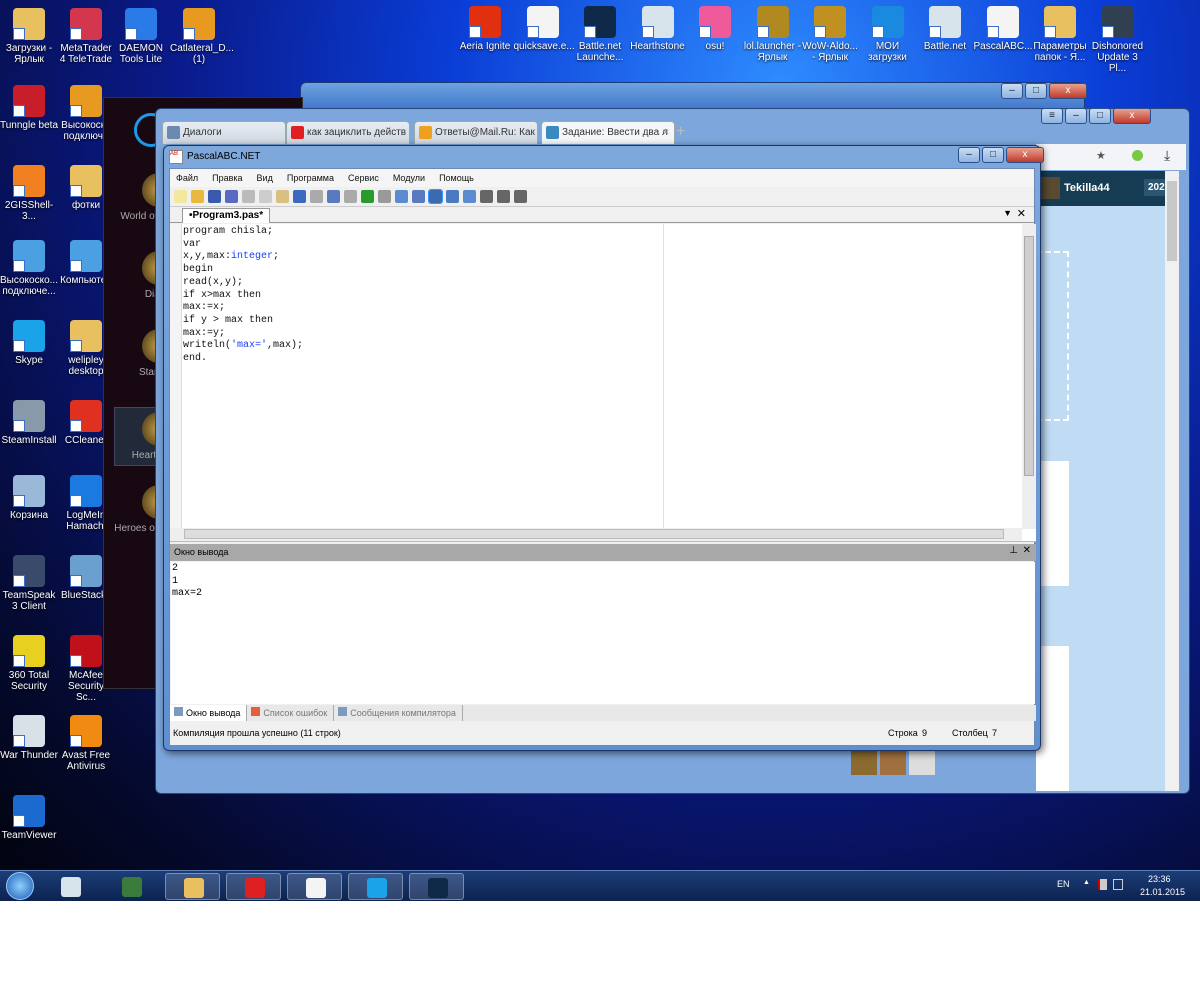 The image size is (1200, 1003). Describe the element at coordinates (20, 886) in the screenshot. I see `start-button` at that location.